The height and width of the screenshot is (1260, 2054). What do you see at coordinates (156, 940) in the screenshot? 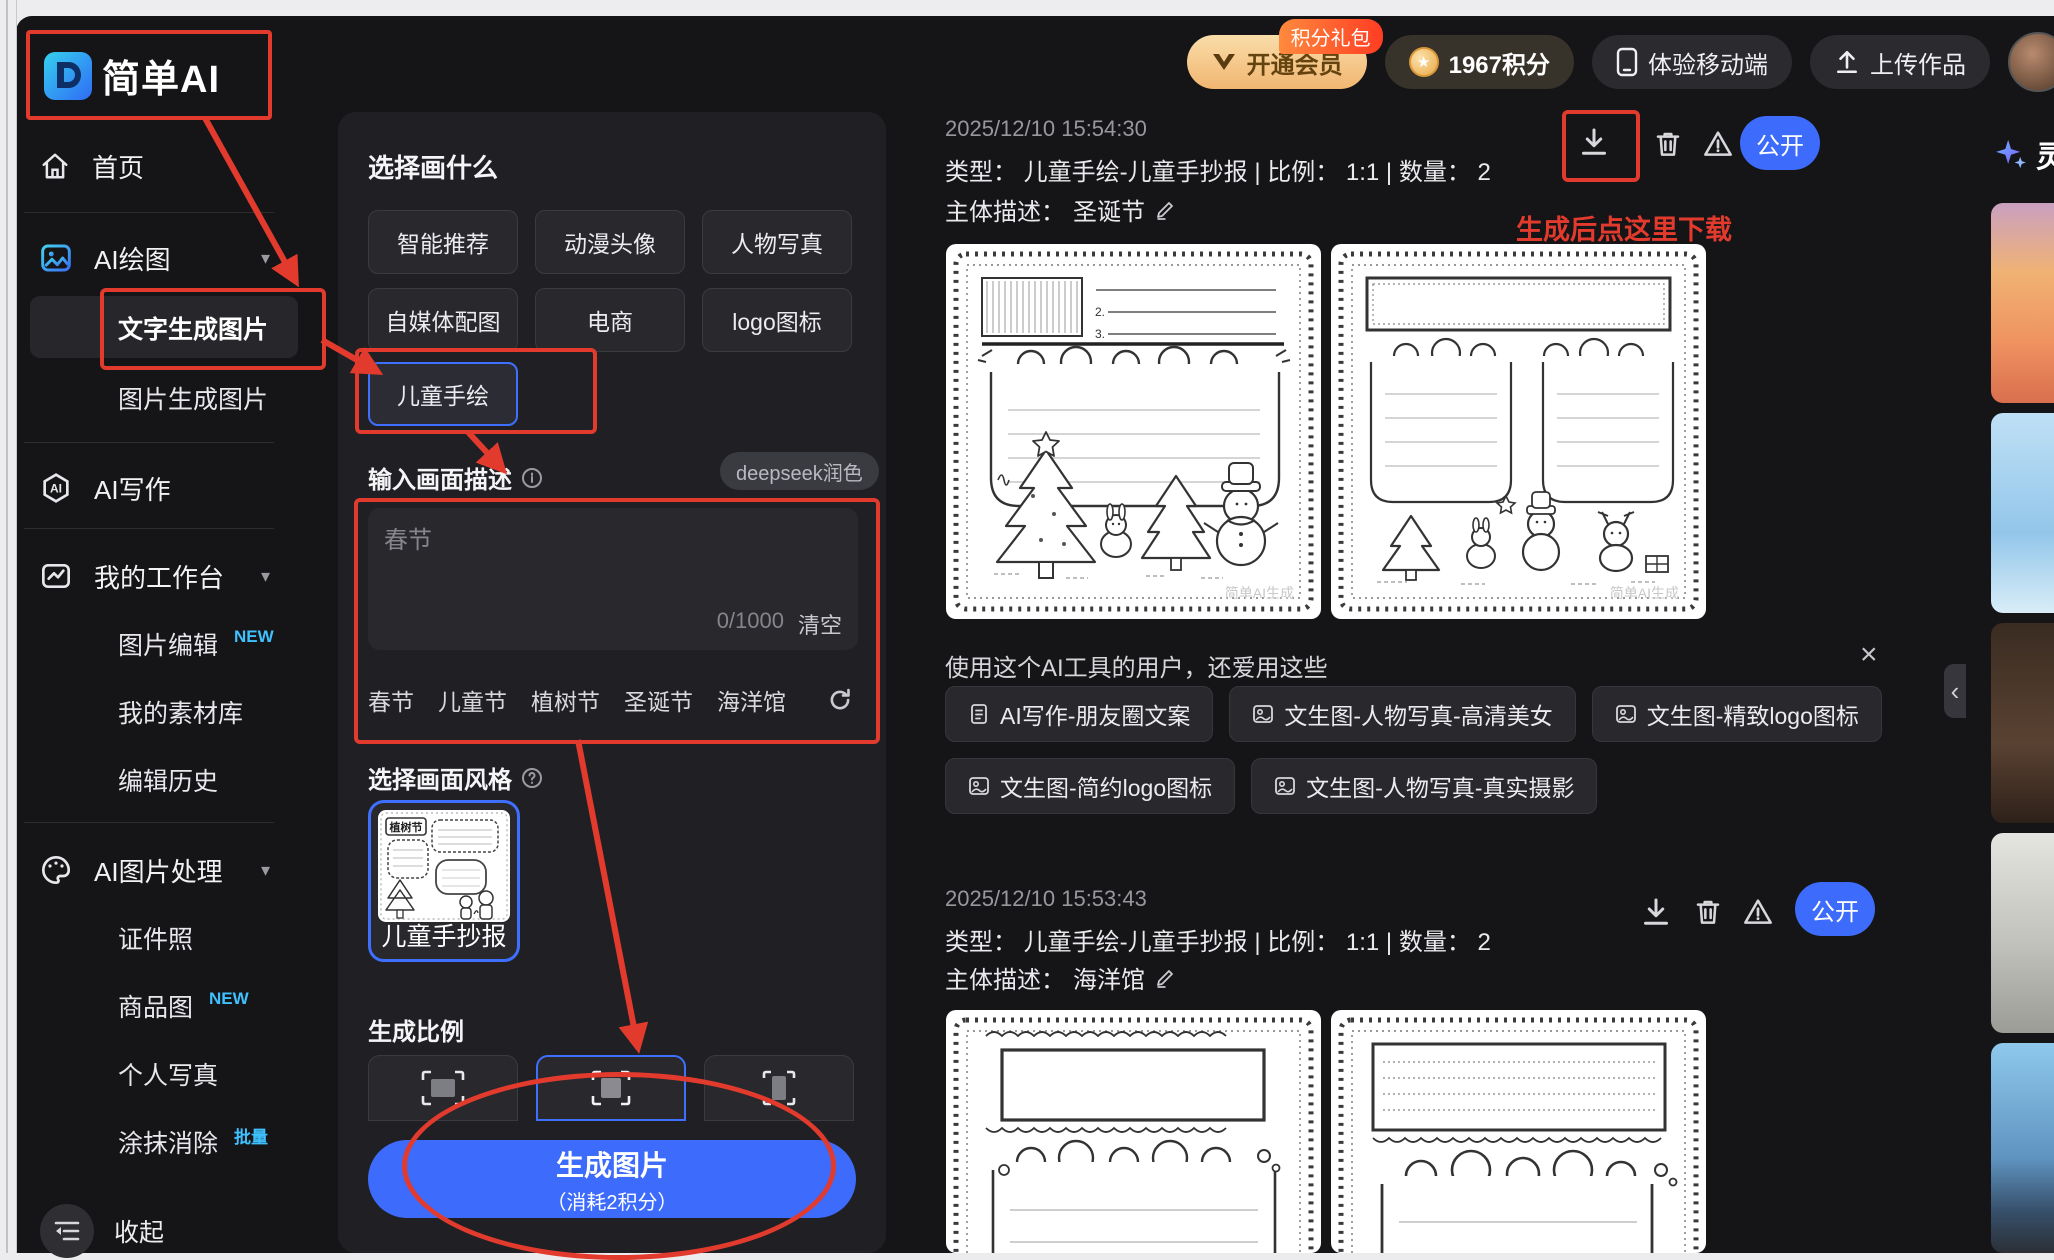
I see `sidebar-id-photo-label: 证件照` at bounding box center [156, 940].